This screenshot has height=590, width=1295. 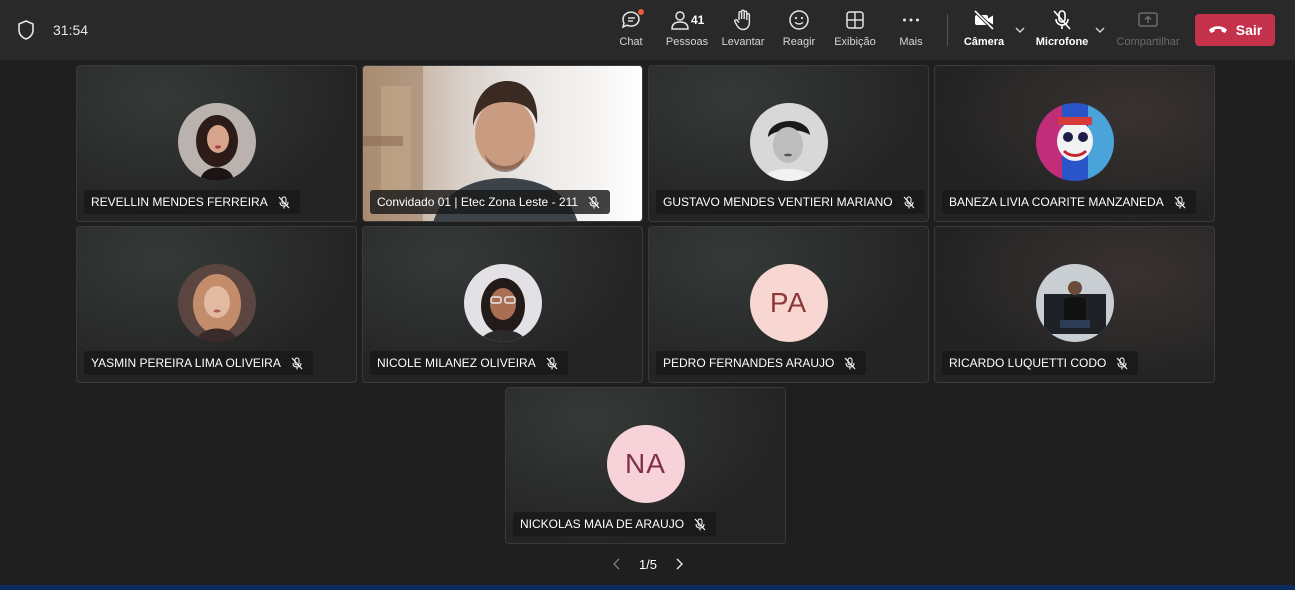 I want to click on react-label: Reagir, so click(x=799, y=42).